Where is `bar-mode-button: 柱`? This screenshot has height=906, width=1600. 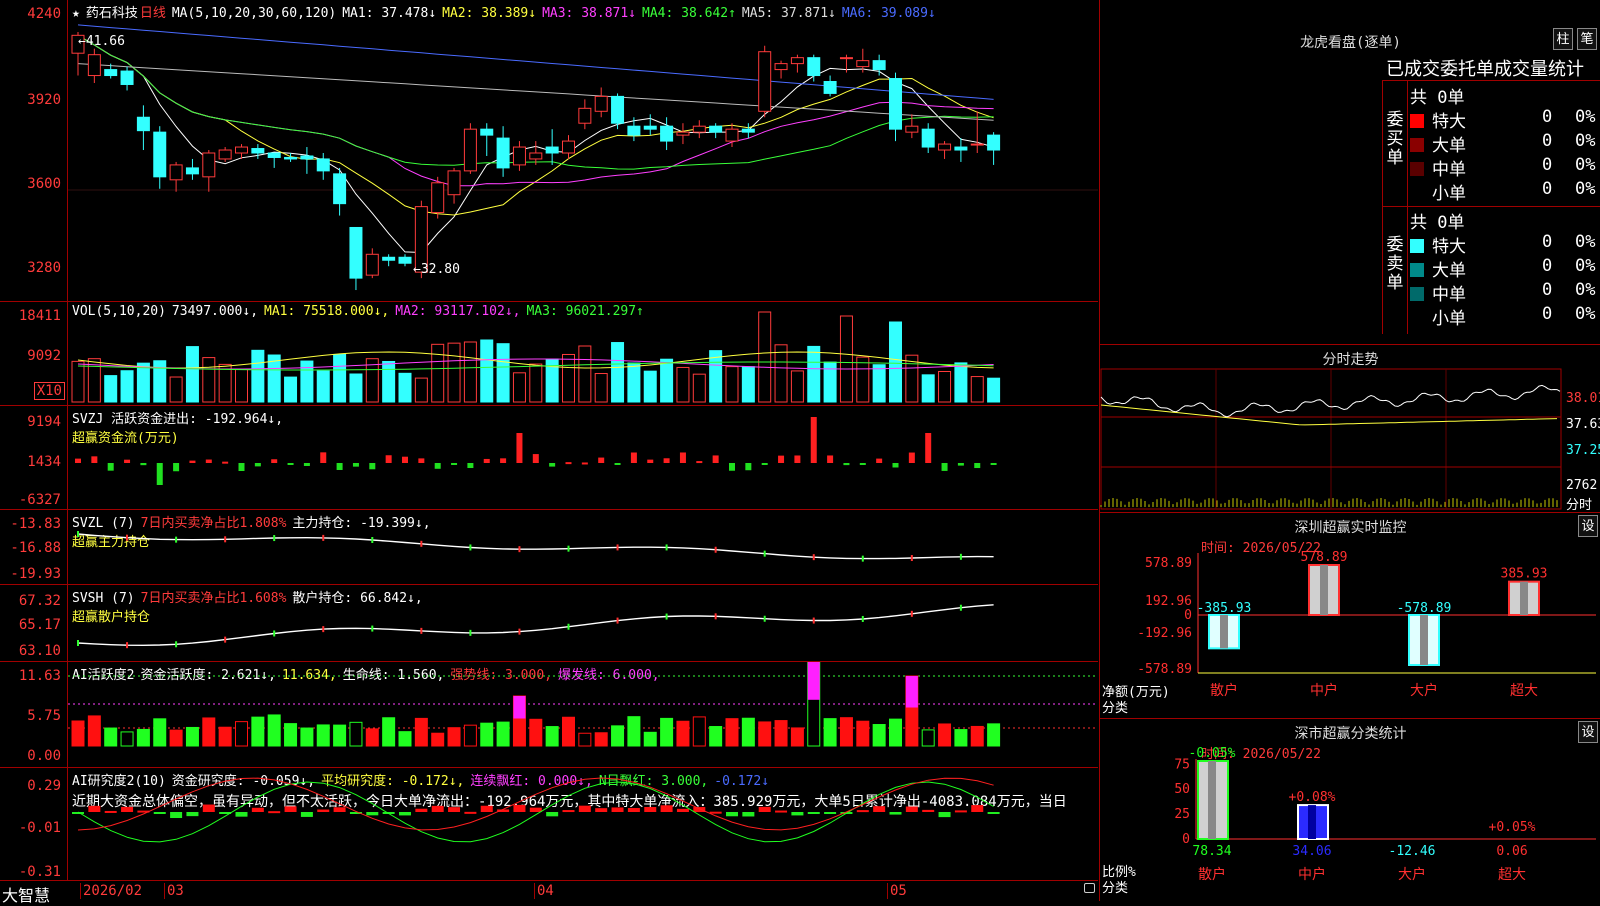 bar-mode-button: 柱 is located at coordinates (1563, 39).